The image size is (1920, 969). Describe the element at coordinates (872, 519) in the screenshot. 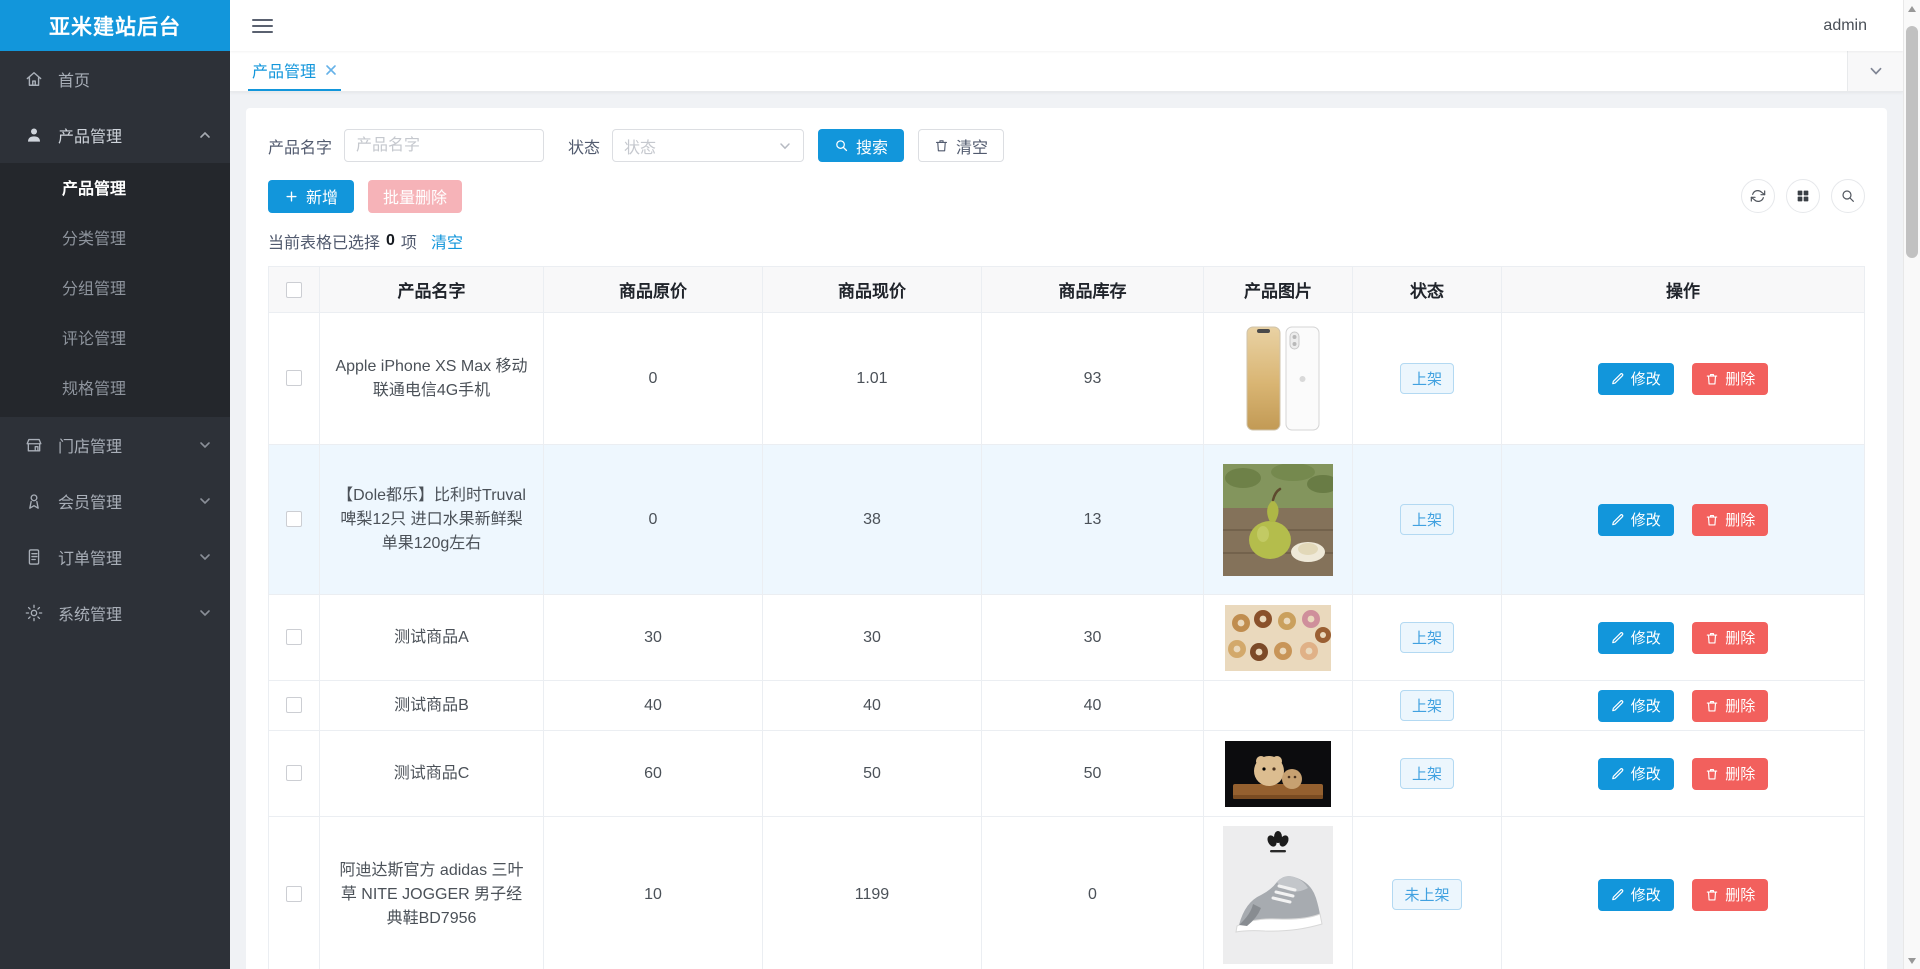

I see `current-price: 38` at that location.